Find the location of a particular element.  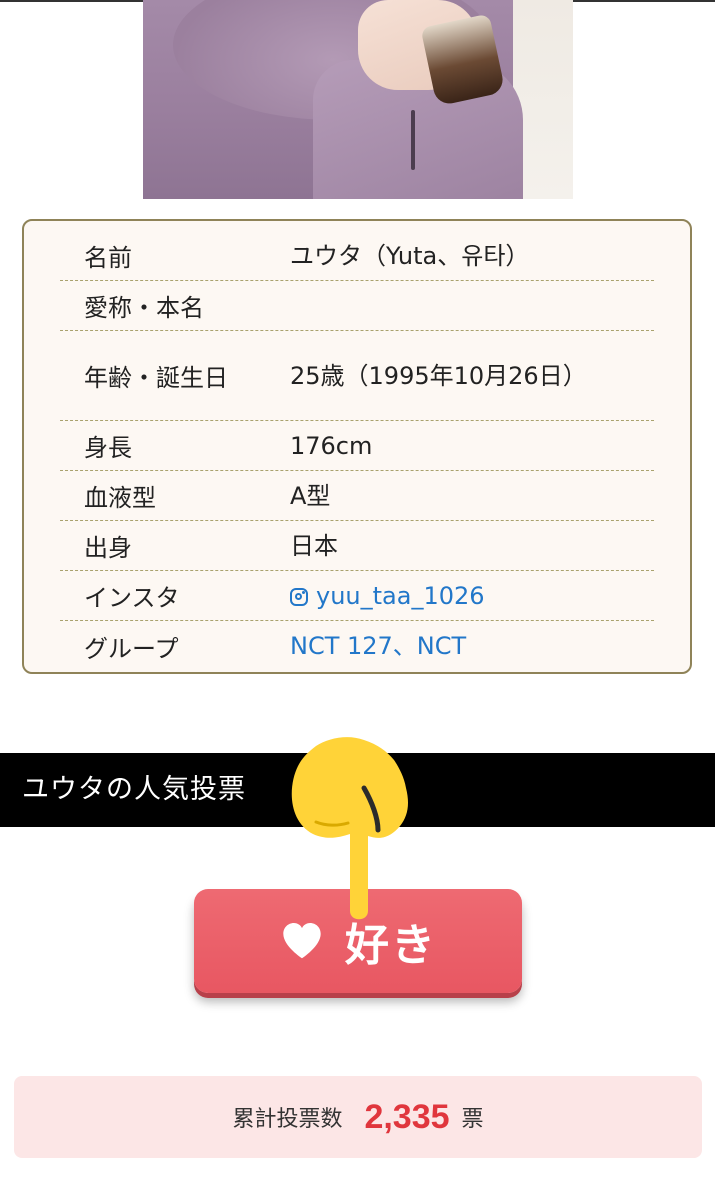

profile-row-blood-type: 血液型 A型 is located at coordinates (357, 496).